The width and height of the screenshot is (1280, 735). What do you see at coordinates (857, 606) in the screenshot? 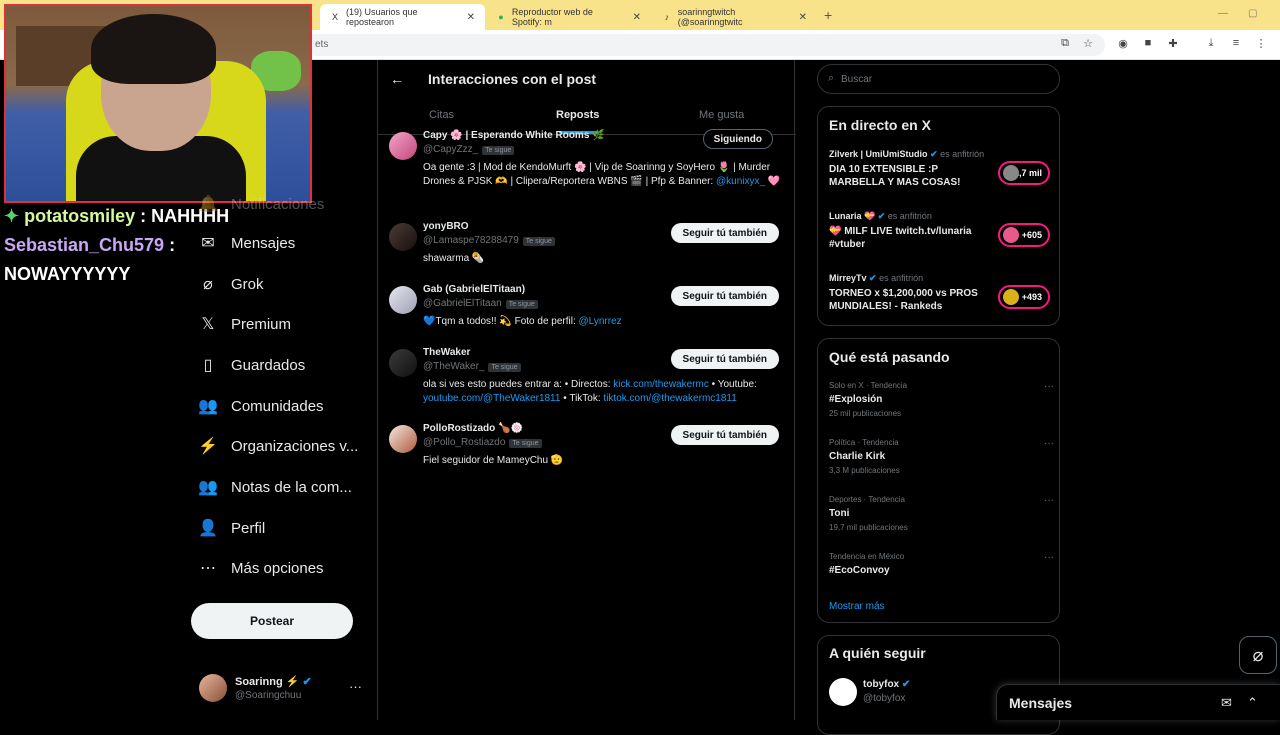
I see `show-more-link: Mostrar más` at bounding box center [857, 606].